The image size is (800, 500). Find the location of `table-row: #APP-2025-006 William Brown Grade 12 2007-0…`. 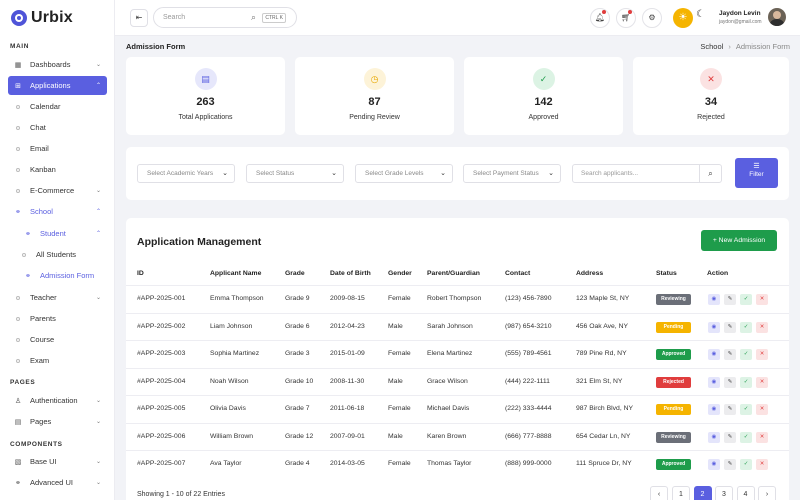

table-row: #APP-2025-006 William Brown Grade 12 2007-0… is located at coordinates (457, 436).